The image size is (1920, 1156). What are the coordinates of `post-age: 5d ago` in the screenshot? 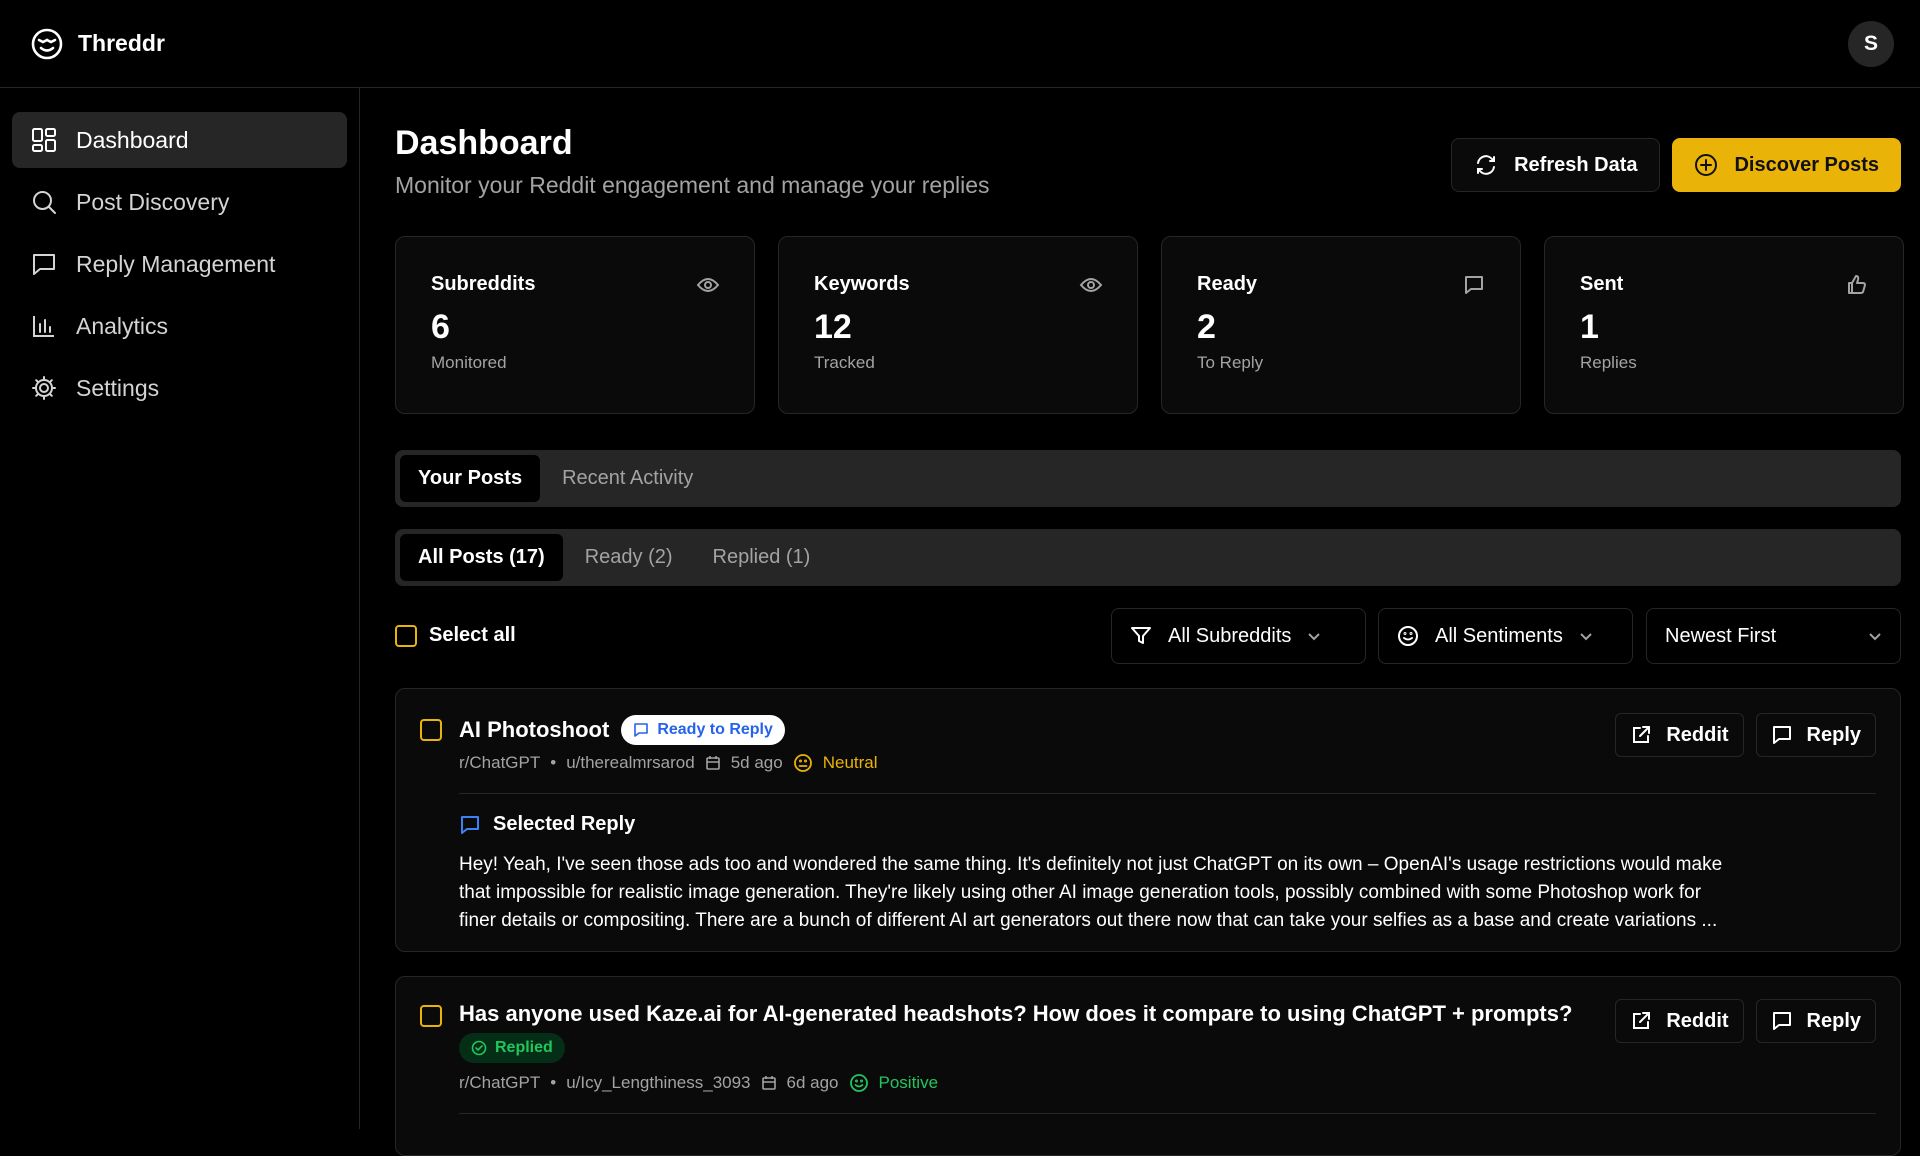 It's located at (756, 762).